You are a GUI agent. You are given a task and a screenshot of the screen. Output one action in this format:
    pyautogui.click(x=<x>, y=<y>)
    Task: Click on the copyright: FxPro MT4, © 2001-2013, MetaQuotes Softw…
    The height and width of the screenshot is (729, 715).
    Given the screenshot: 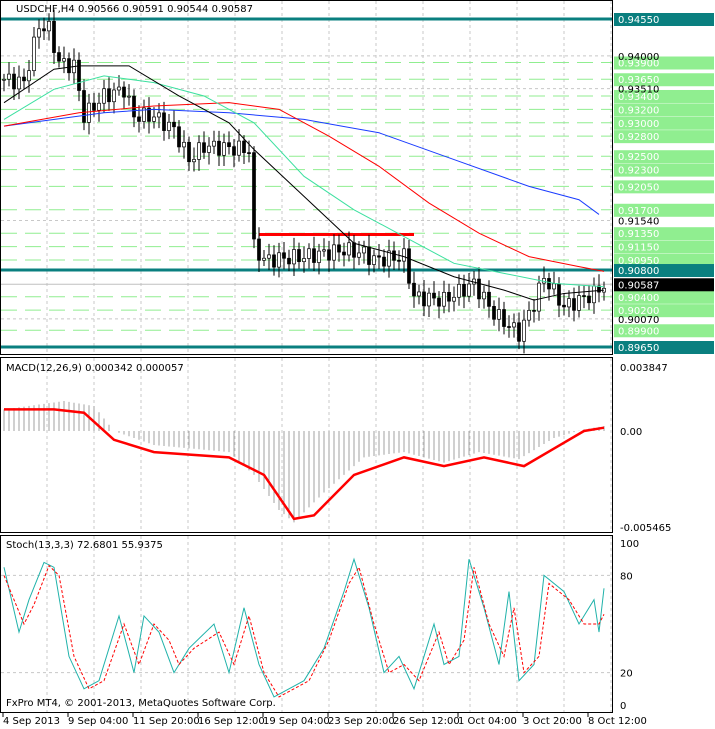 What is the action you would take?
    pyautogui.click(x=141, y=703)
    